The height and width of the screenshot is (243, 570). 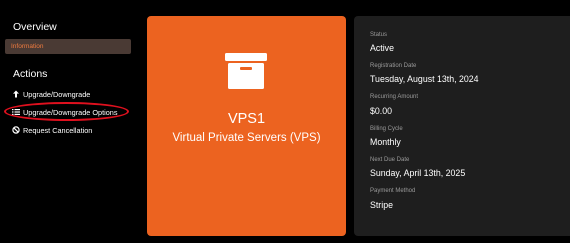 What do you see at coordinates (246, 119) in the screenshot?
I see `product-name: VPS1` at bounding box center [246, 119].